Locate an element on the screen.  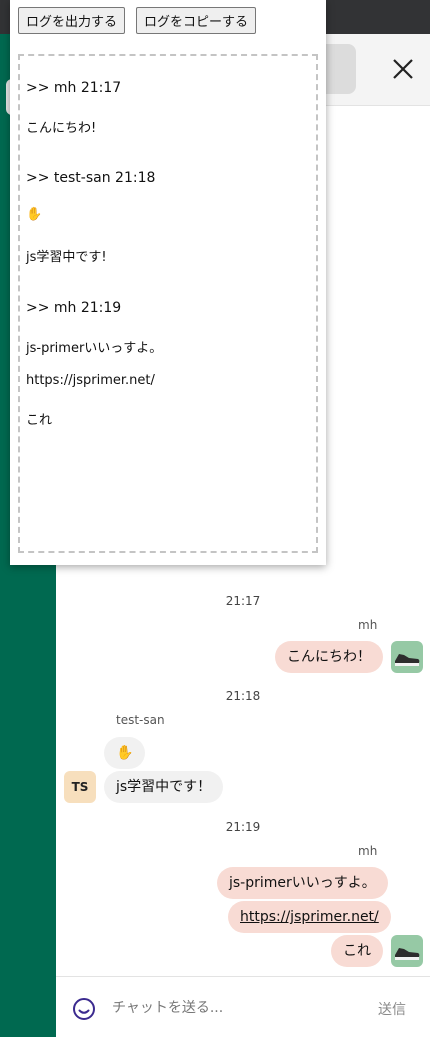
message-link: https://jsprimer.net/ is located at coordinates (309, 917).